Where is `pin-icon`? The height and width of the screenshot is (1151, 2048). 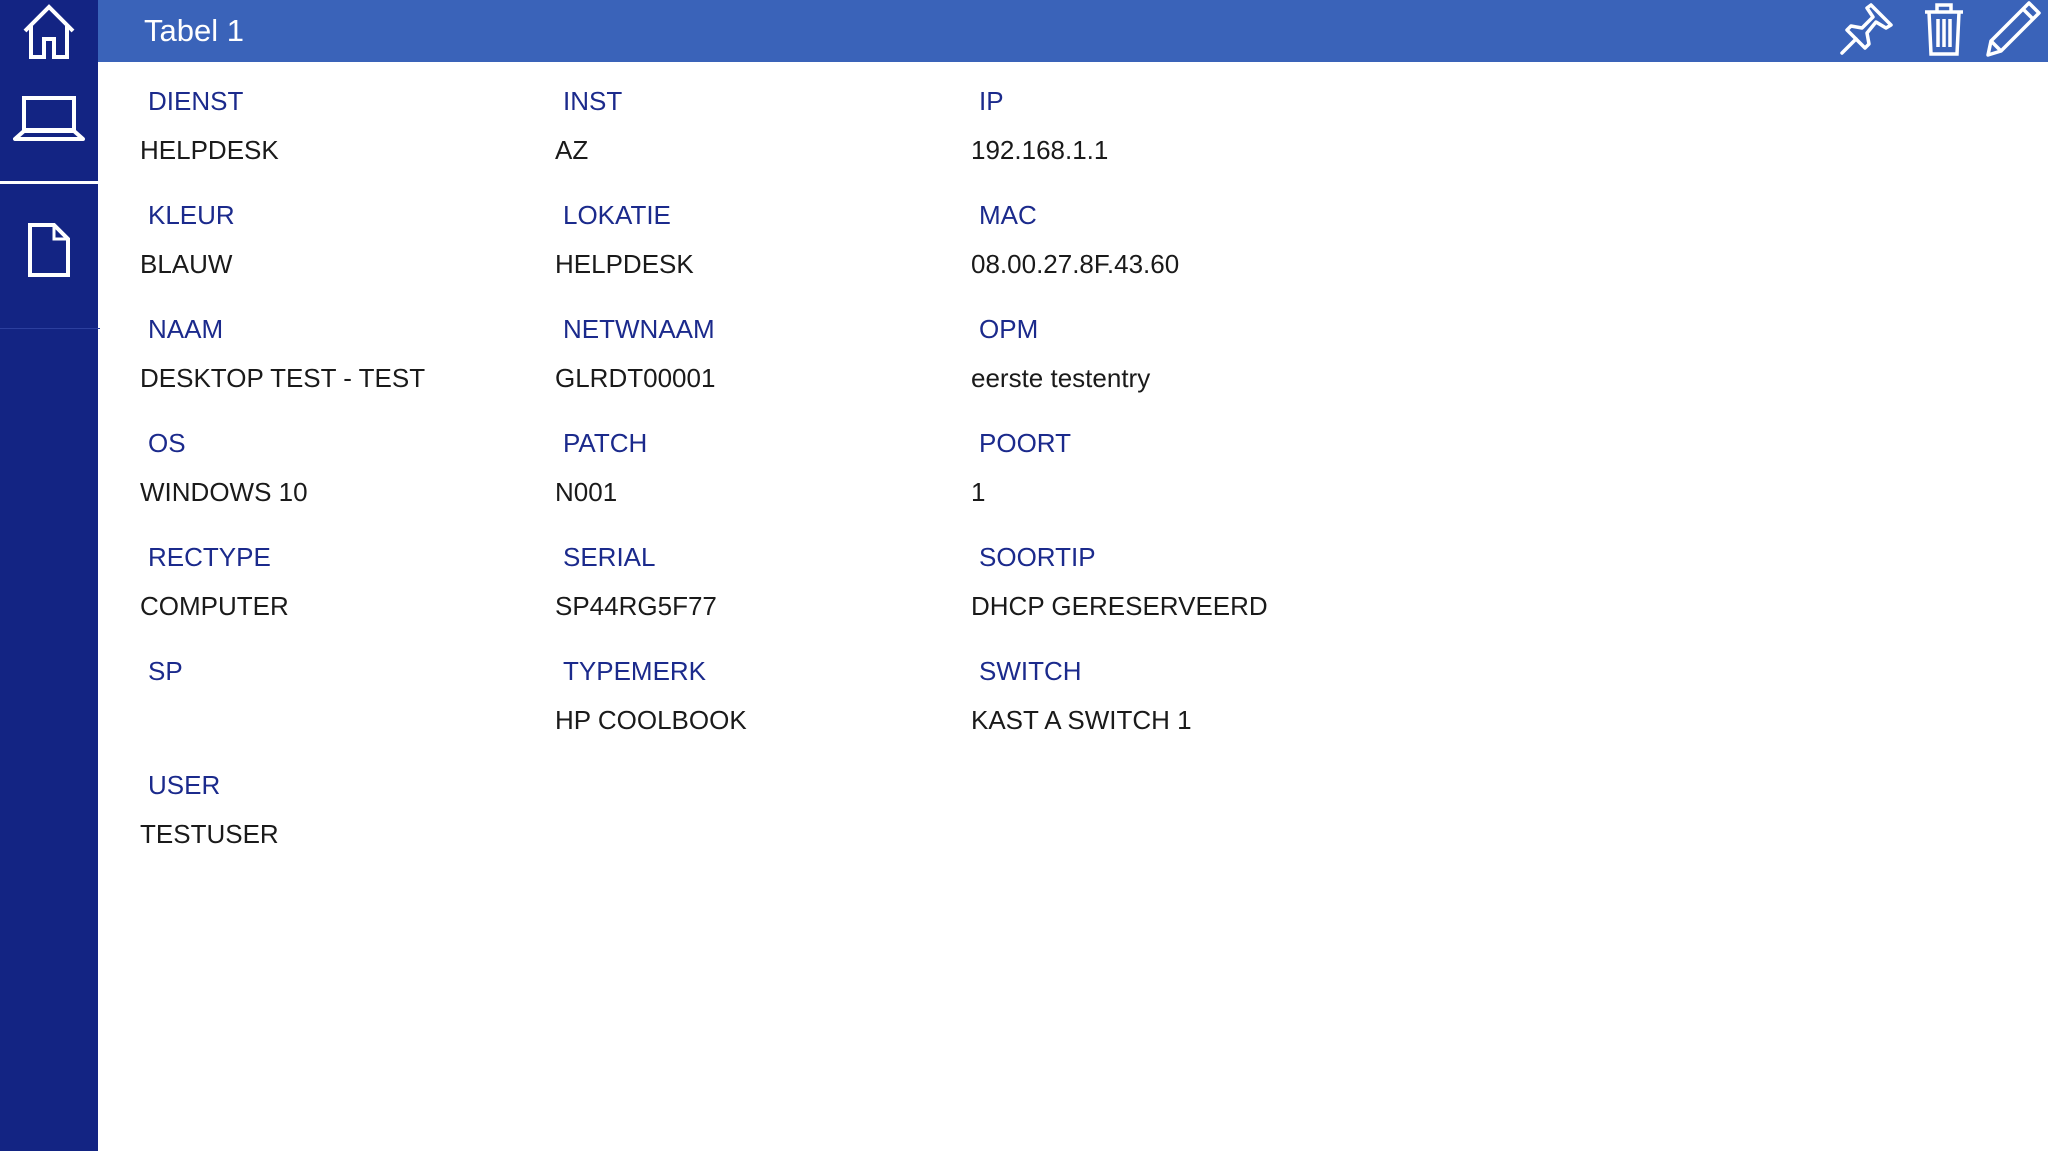
pin-icon is located at coordinates (1866, 31).